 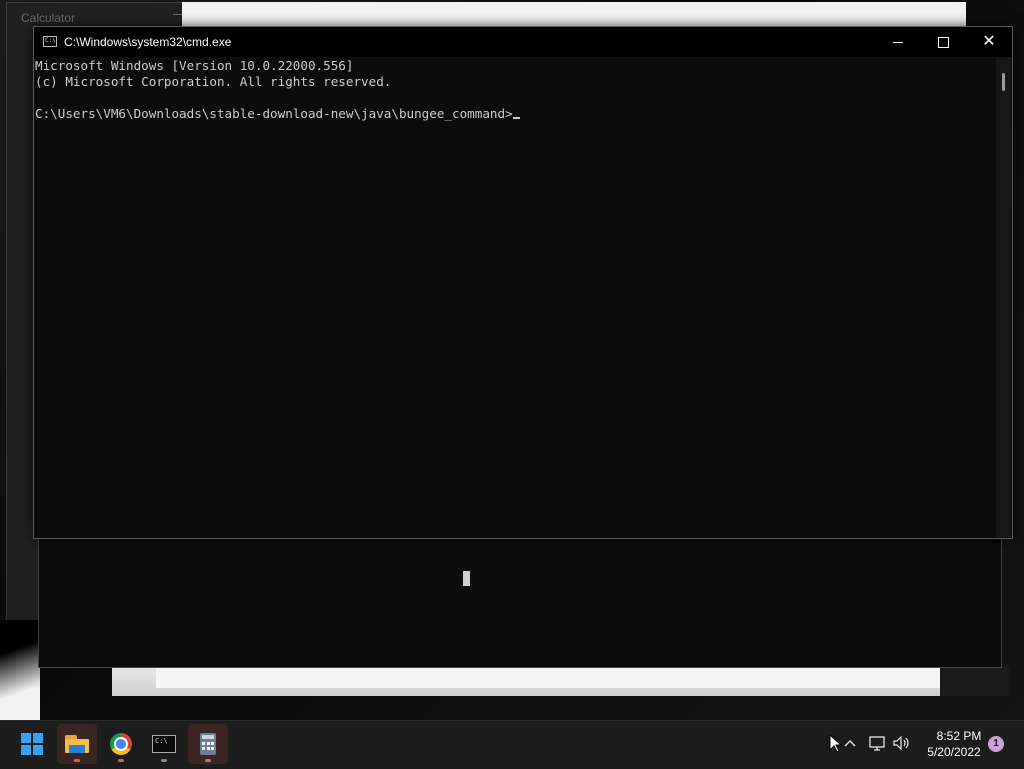 I want to click on close-icon: ✕, so click(x=989, y=41).